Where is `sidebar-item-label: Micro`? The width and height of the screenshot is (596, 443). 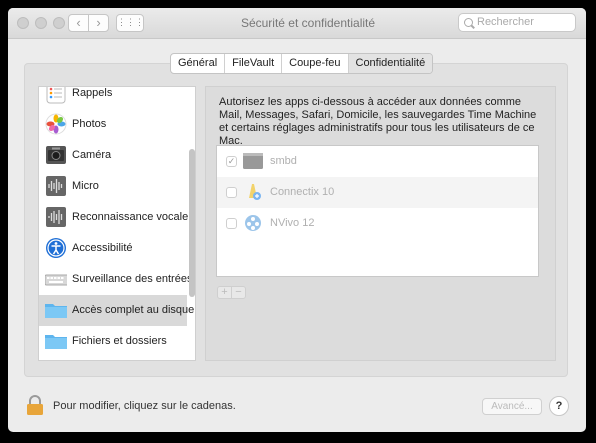
sidebar-item-label: Micro is located at coordinates (85, 186).